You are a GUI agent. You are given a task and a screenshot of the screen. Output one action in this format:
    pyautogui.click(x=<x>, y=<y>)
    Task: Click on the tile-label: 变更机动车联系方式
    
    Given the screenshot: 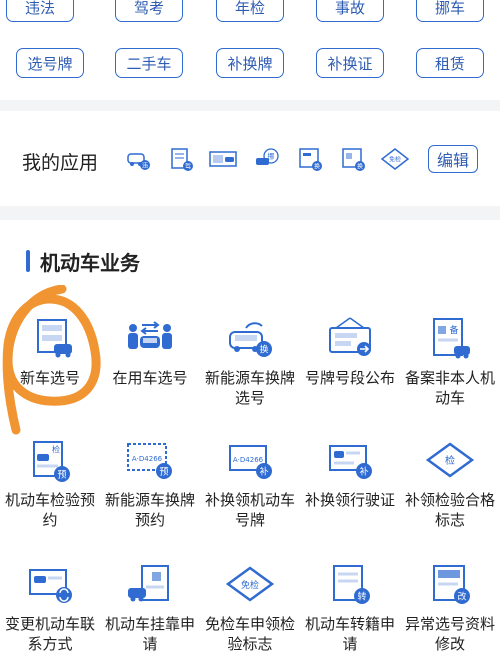 What is the action you would take?
    pyautogui.click(x=49, y=634)
    